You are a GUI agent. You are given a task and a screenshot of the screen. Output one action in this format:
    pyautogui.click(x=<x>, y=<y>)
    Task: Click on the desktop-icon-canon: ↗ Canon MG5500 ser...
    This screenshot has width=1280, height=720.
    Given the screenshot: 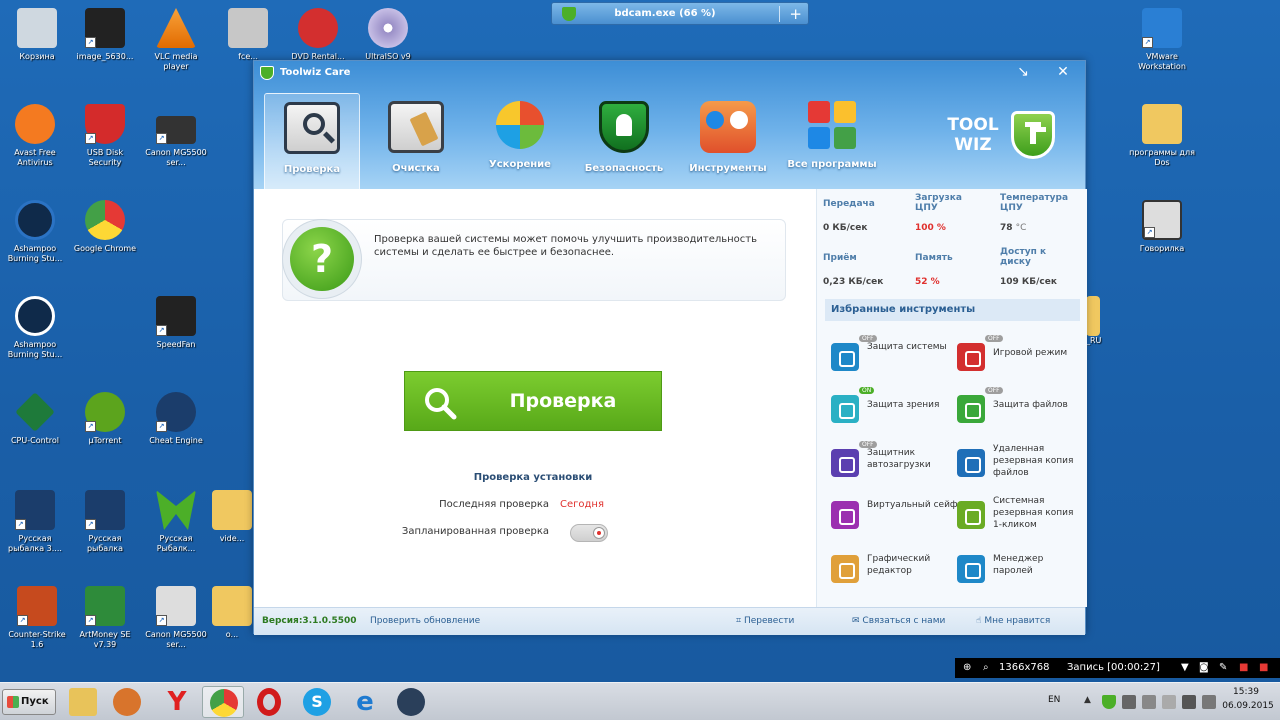 What is the action you would take?
    pyautogui.click(x=176, y=136)
    